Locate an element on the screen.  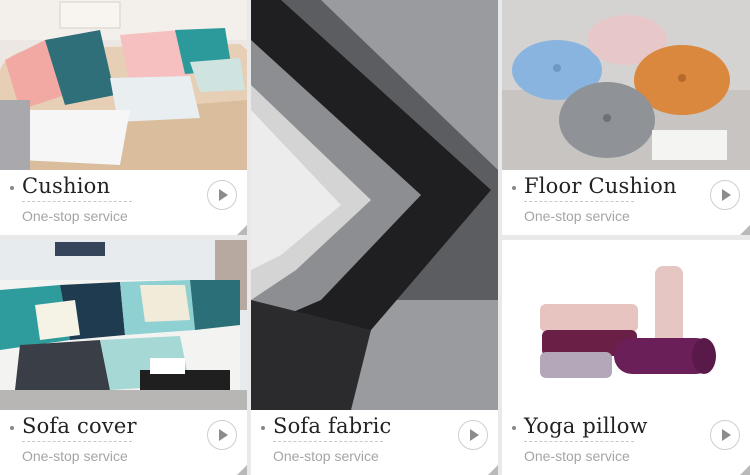
yoga-pillow-caption: Yoga pillow One-stop service is located at coordinates (626, 442).